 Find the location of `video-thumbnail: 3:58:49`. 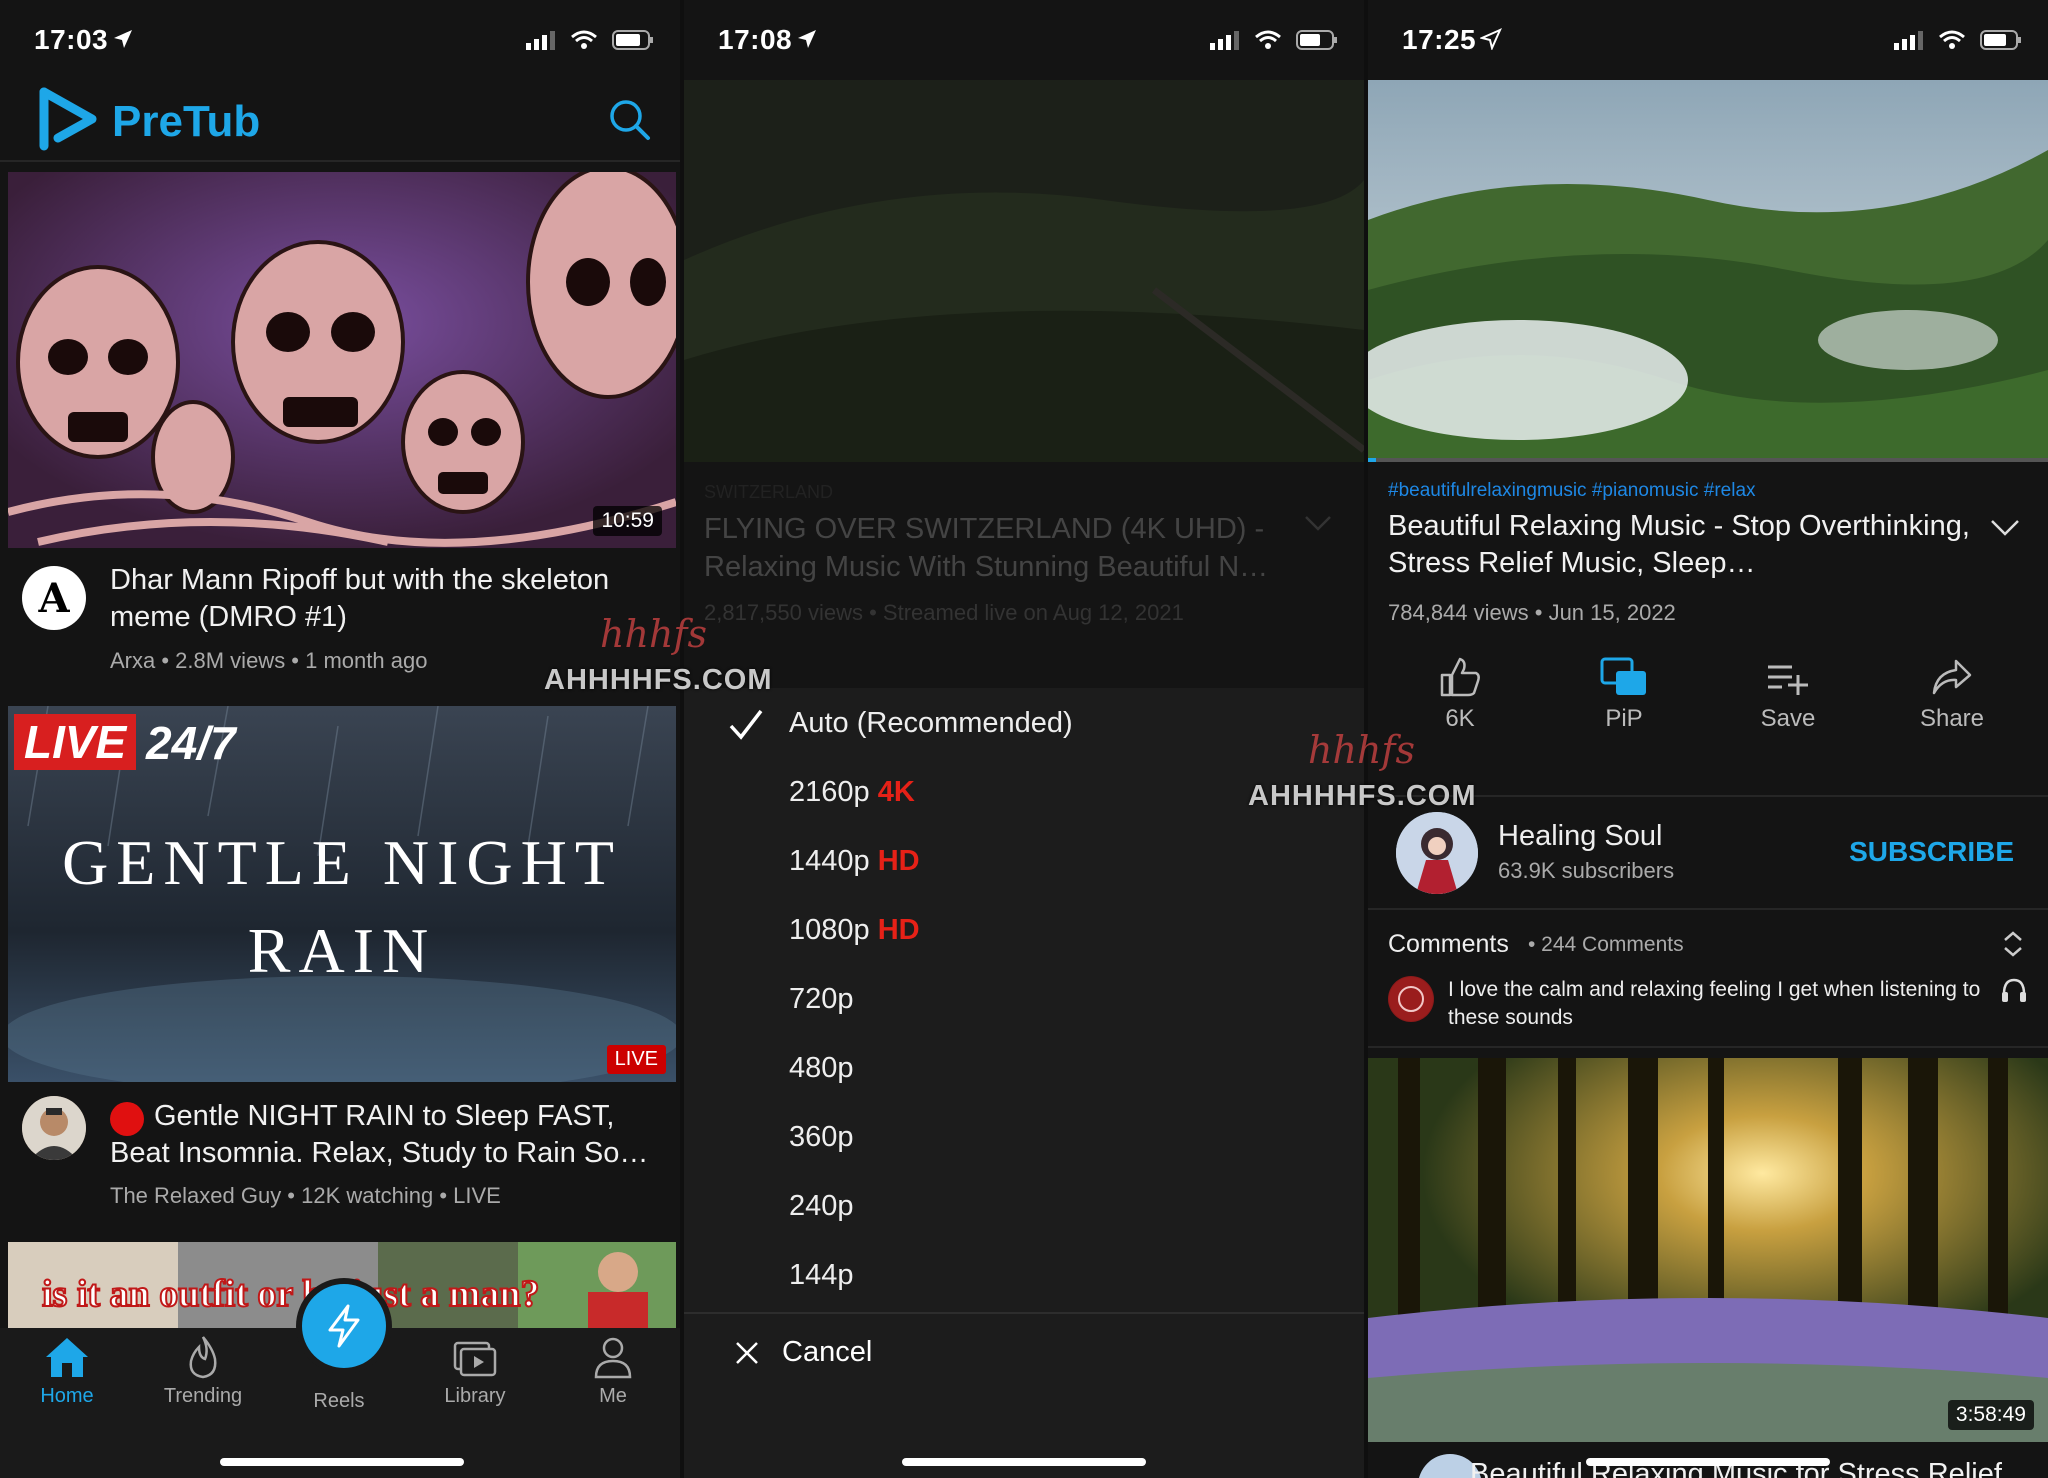

video-thumbnail: 3:58:49 is located at coordinates (1708, 1250).